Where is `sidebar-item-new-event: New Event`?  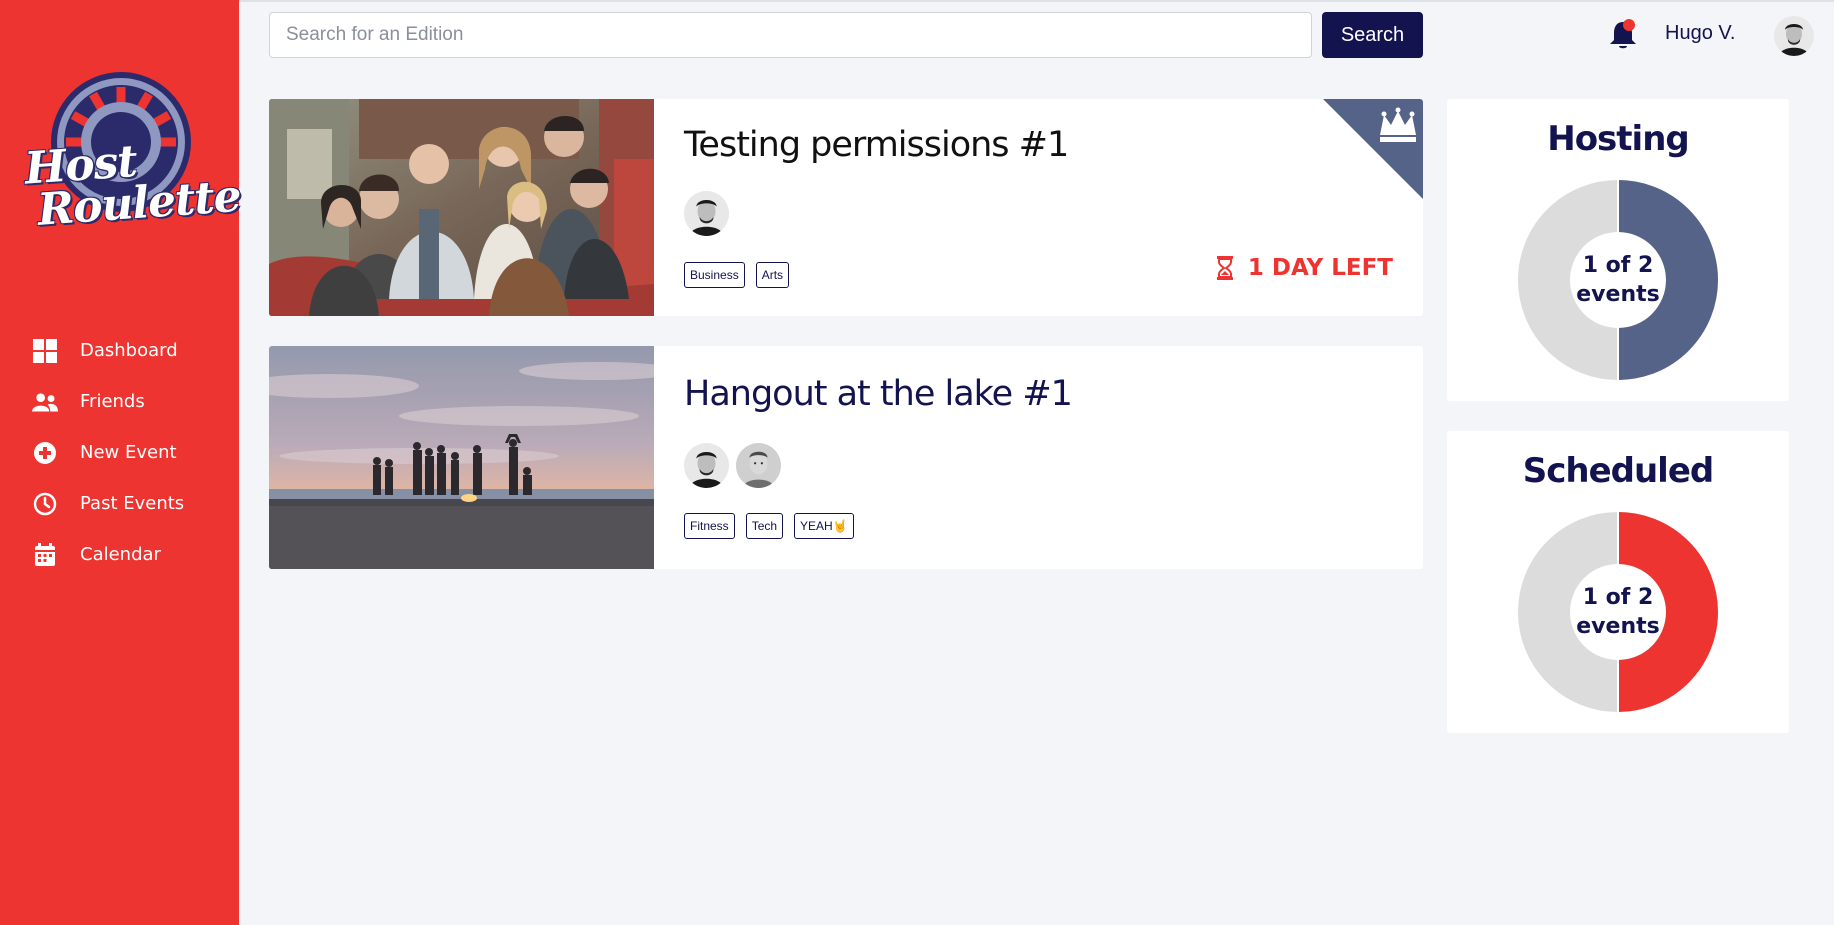 sidebar-item-new-event: New Event is located at coordinates (108, 452).